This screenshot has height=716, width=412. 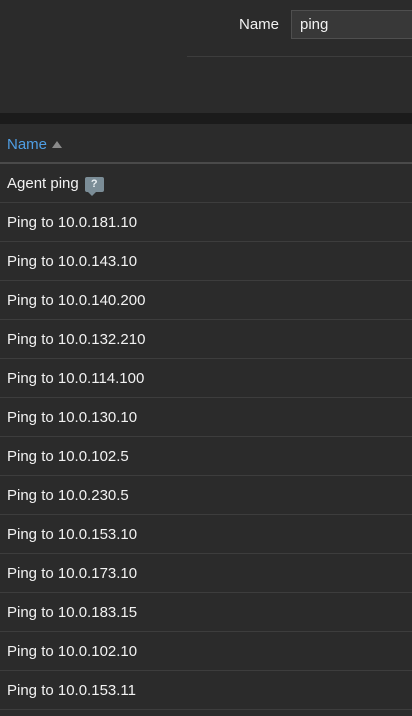 I want to click on filter-row-name: Name, so click(x=206, y=26).